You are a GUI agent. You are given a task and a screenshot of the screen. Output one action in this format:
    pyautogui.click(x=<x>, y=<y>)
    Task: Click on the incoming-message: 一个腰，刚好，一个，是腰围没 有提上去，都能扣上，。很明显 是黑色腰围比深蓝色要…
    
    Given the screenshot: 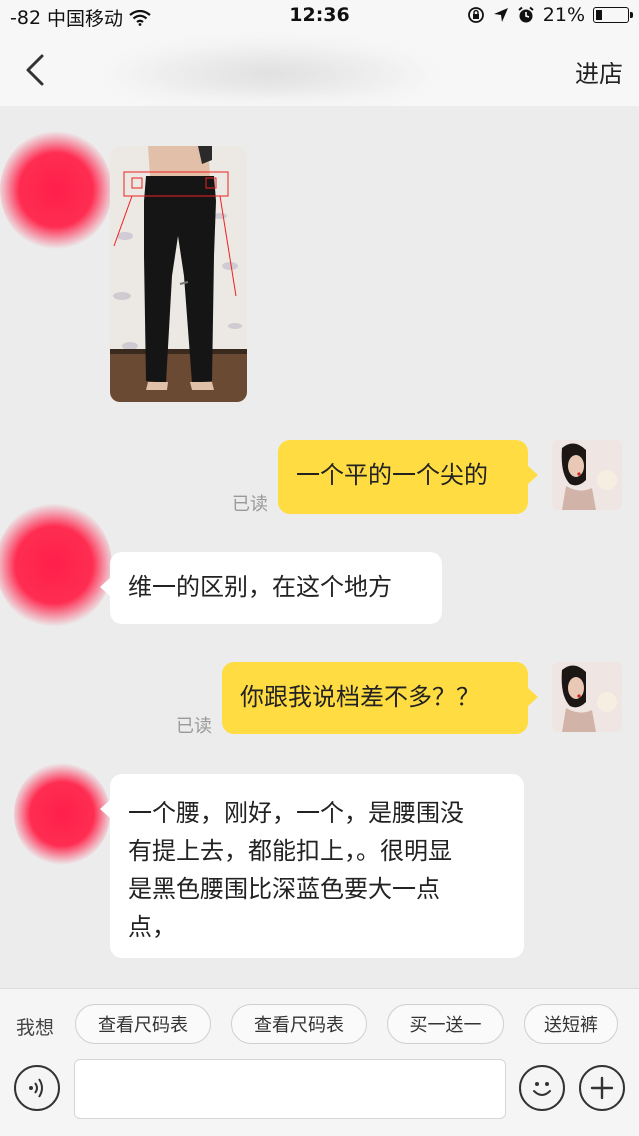 What is the action you would take?
    pyautogui.click(x=317, y=866)
    